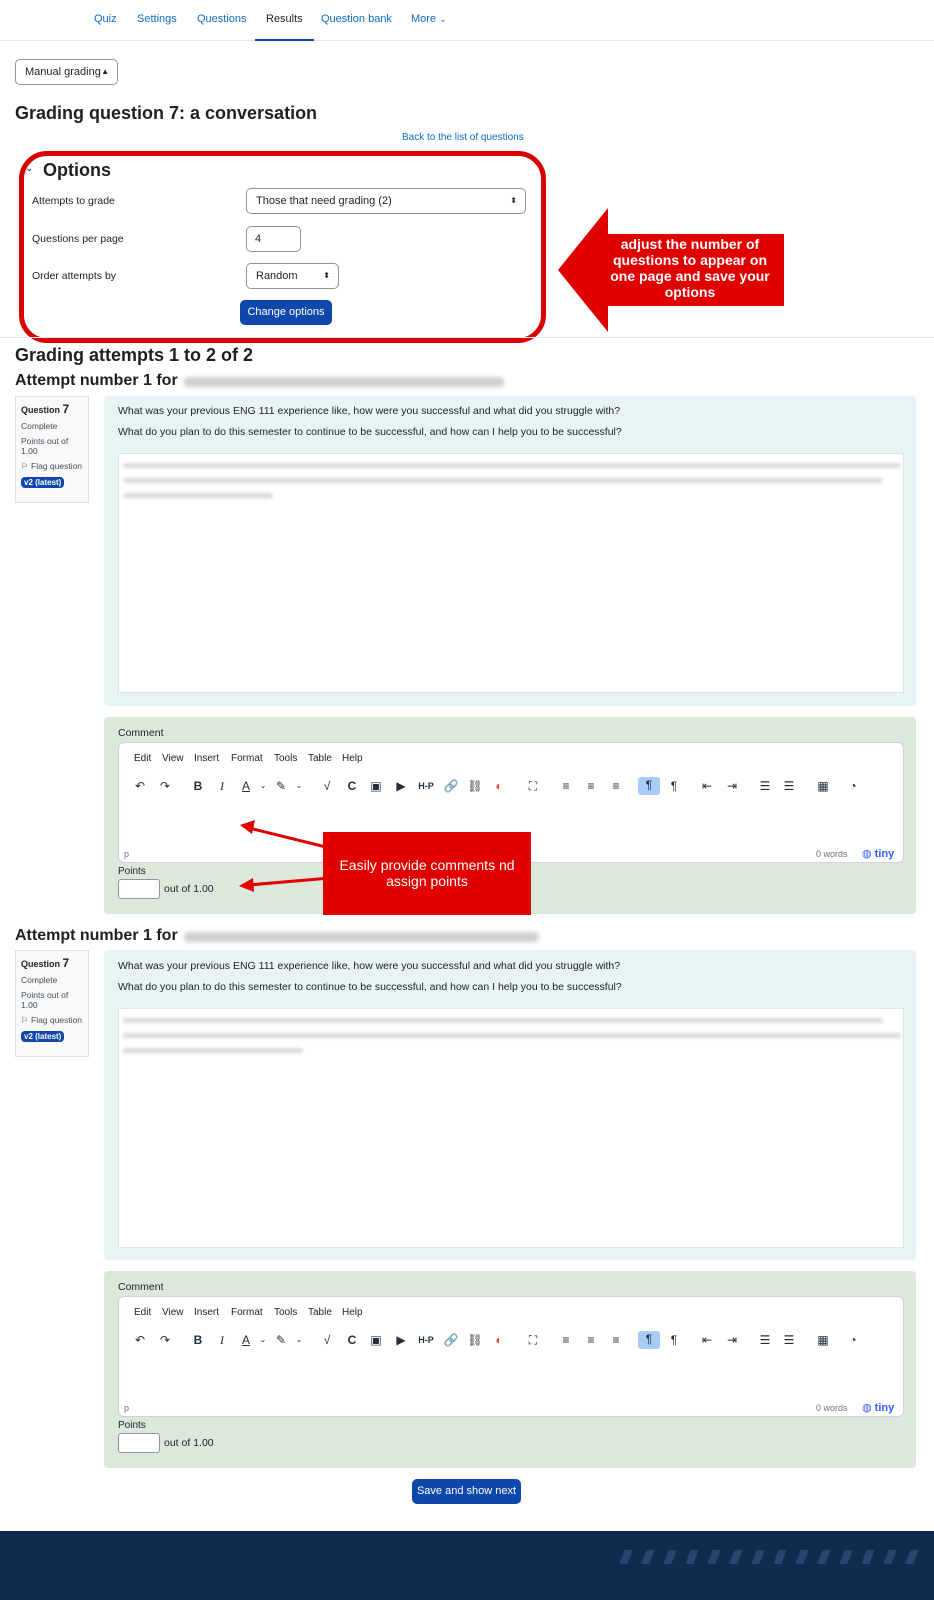 This screenshot has height=1600, width=934. Describe the element at coordinates (134, 355) in the screenshot. I see `grading-attempts-heading: Grading attempts 1 to 2 of 2` at that location.